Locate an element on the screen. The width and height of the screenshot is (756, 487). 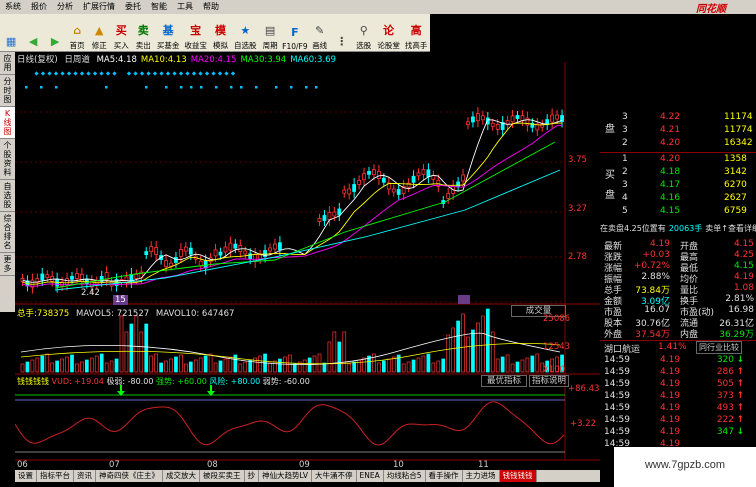
menu-item-6: 工具 is located at coordinates (185, 7).